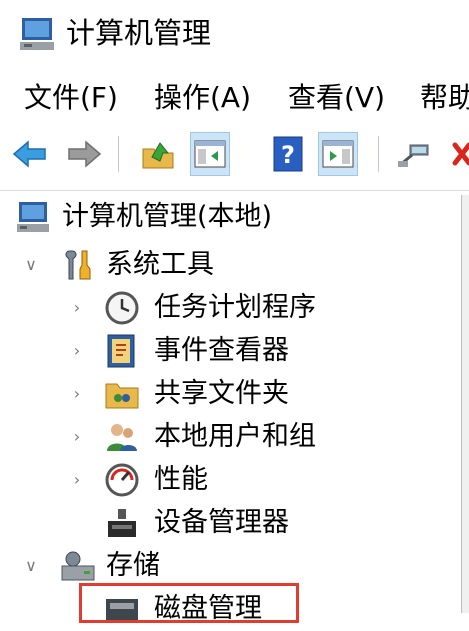 This screenshot has width=469, height=631. I want to click on window-title: 计算机管理, so click(139, 33).